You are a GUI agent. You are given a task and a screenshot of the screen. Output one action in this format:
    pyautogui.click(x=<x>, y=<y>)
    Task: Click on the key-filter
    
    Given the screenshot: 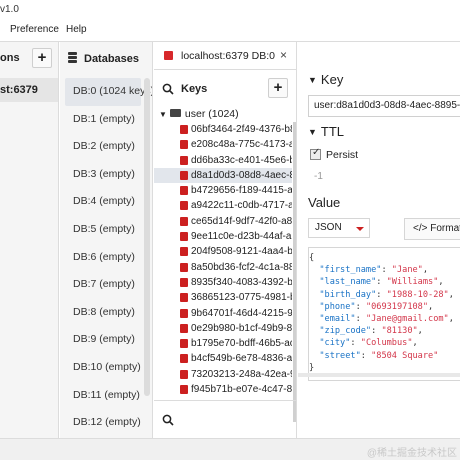 What is the action you would take?
    pyautogui.click(x=225, y=419)
    